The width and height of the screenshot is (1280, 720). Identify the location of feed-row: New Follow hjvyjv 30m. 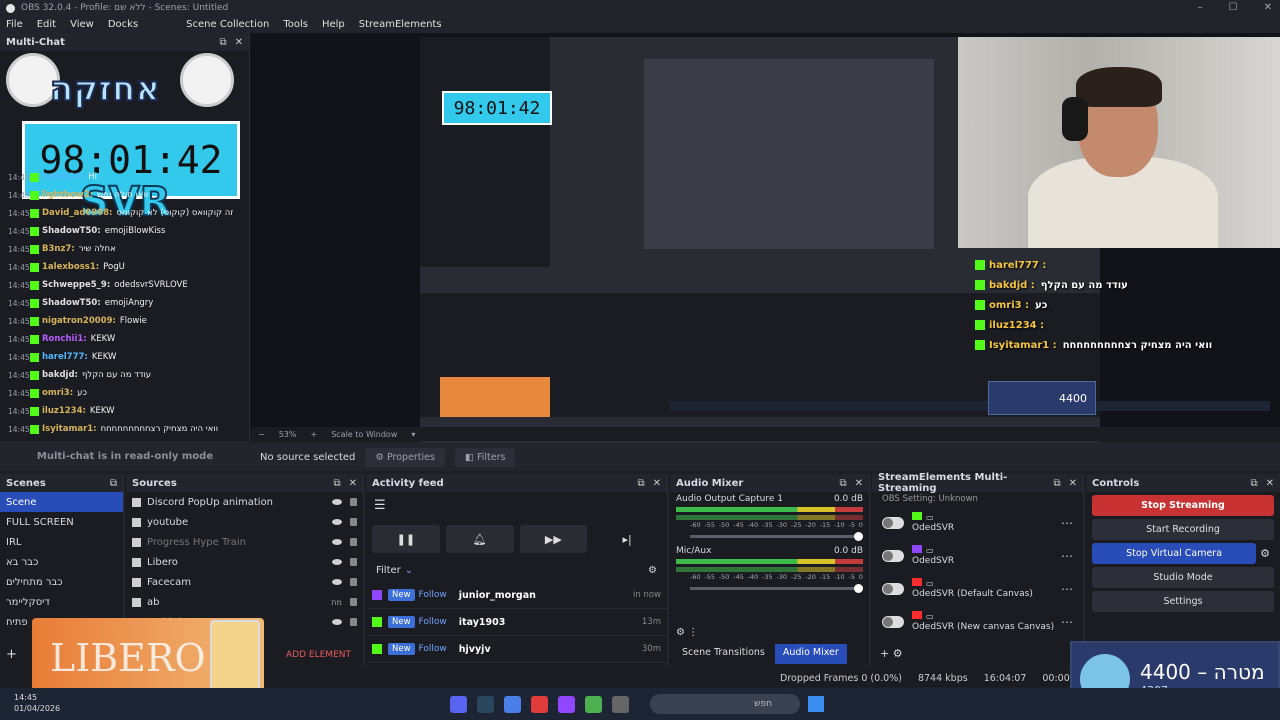
(516, 649).